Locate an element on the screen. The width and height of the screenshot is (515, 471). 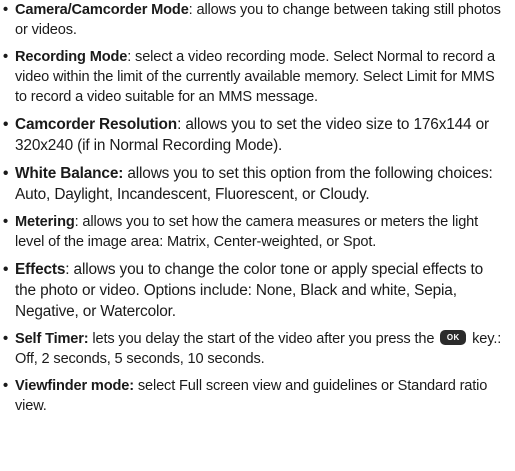
item-term: Camera/Camcorder Mode is located at coordinates (102, 10).